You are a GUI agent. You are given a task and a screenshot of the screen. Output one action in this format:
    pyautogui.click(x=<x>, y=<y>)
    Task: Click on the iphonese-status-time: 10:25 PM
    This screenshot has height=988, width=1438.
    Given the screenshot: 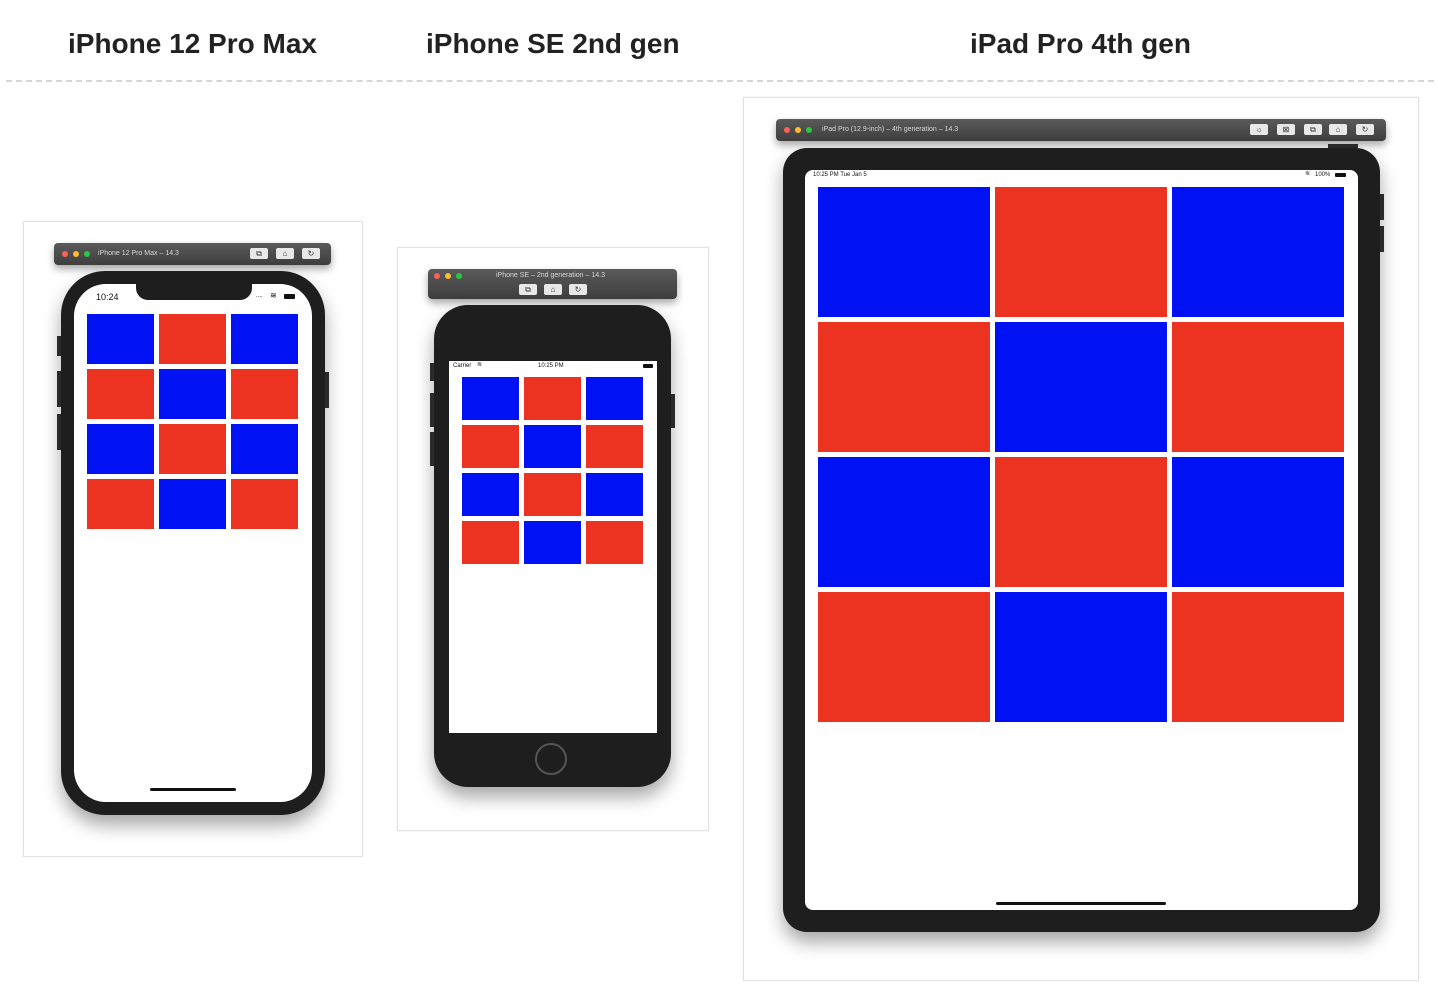 What is the action you would take?
    pyautogui.click(x=551, y=366)
    